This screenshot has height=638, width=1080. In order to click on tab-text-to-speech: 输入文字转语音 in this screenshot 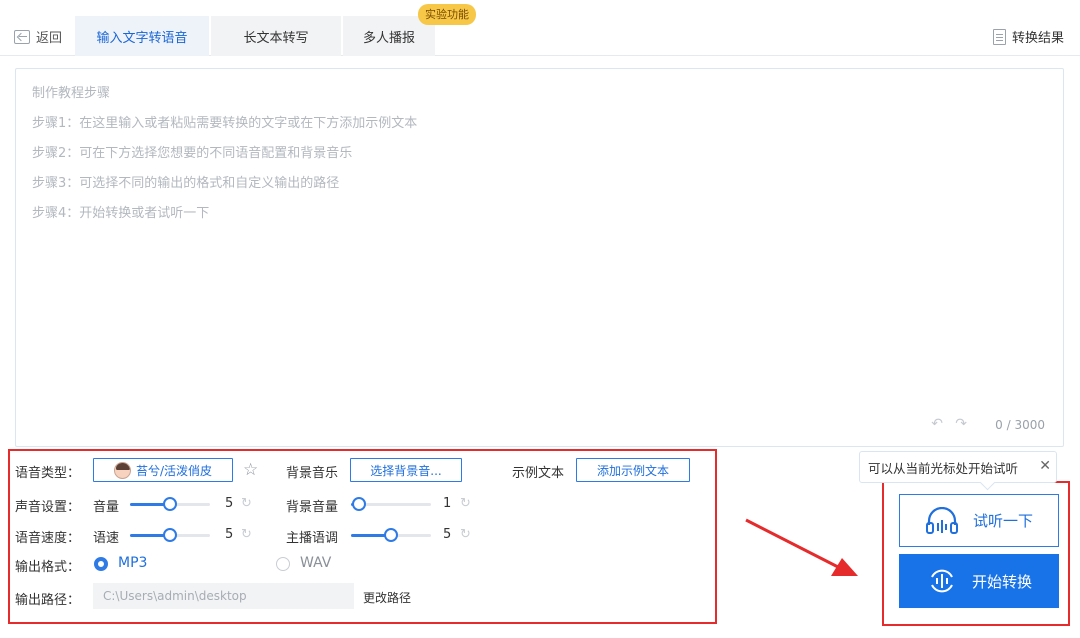, I will do `click(142, 36)`.